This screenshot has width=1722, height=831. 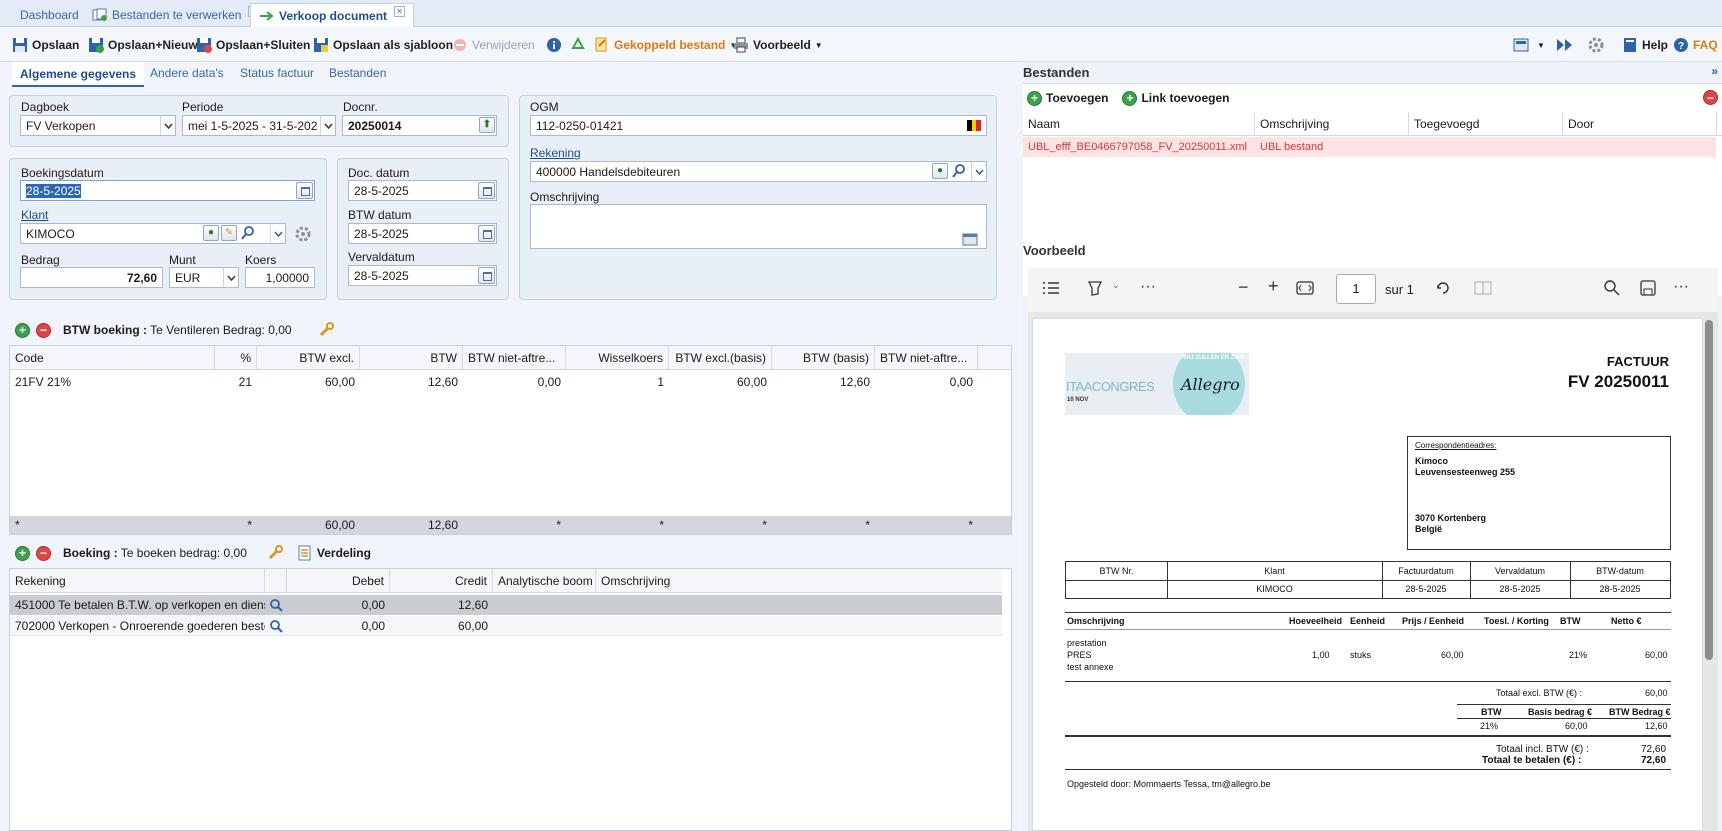 What do you see at coordinates (153, 233) in the screenshot?
I see `klant-input: KIMOCO ● ✎` at bounding box center [153, 233].